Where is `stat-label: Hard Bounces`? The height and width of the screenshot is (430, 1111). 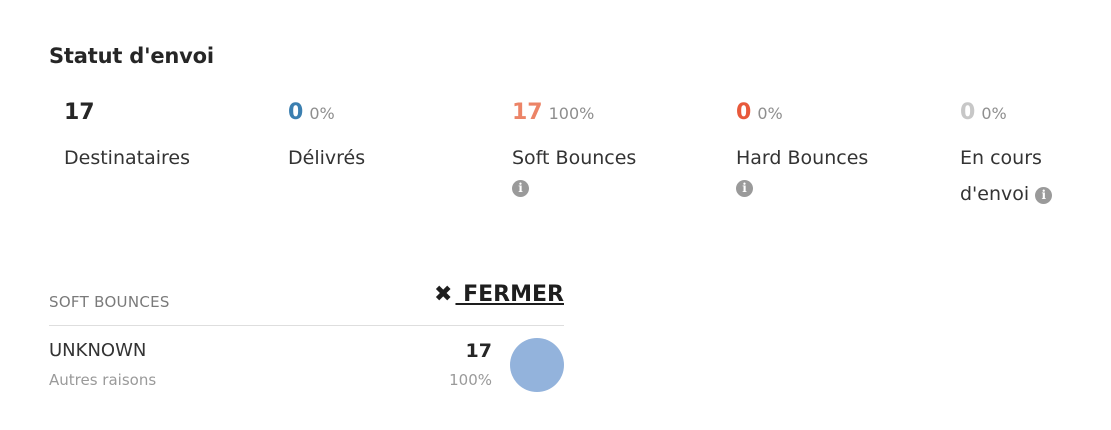
stat-label: Hard Bounces is located at coordinates (802, 158).